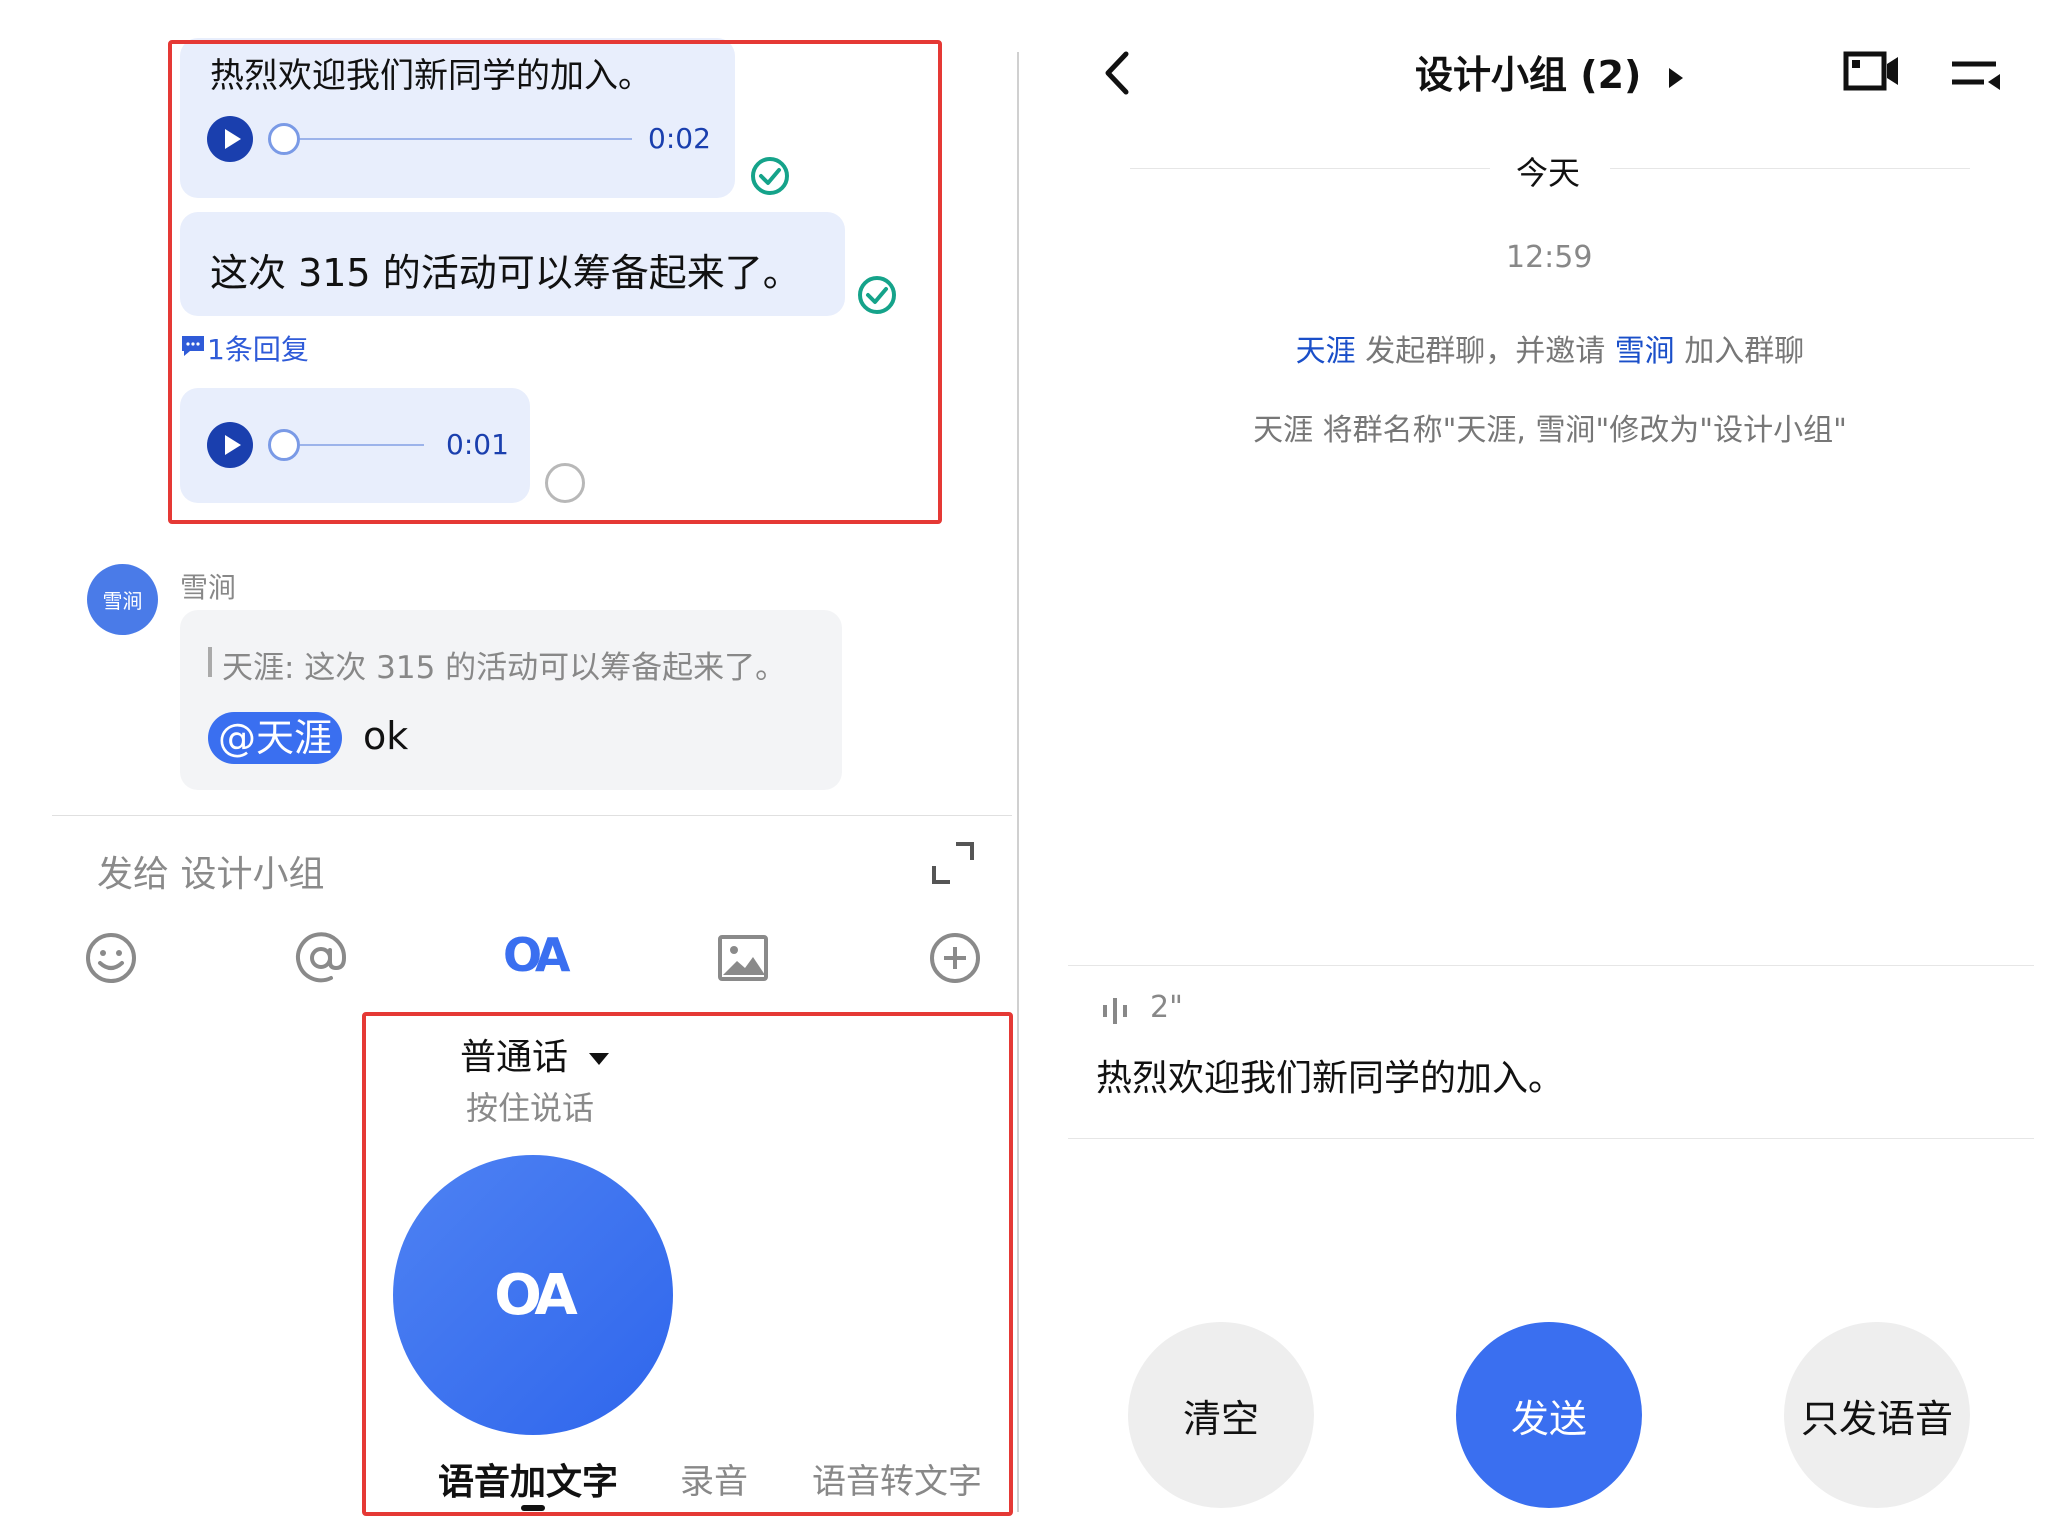 The image size is (2048, 1536). What do you see at coordinates (1744, 351) in the screenshot?
I see `system-text: 加入群聊` at bounding box center [1744, 351].